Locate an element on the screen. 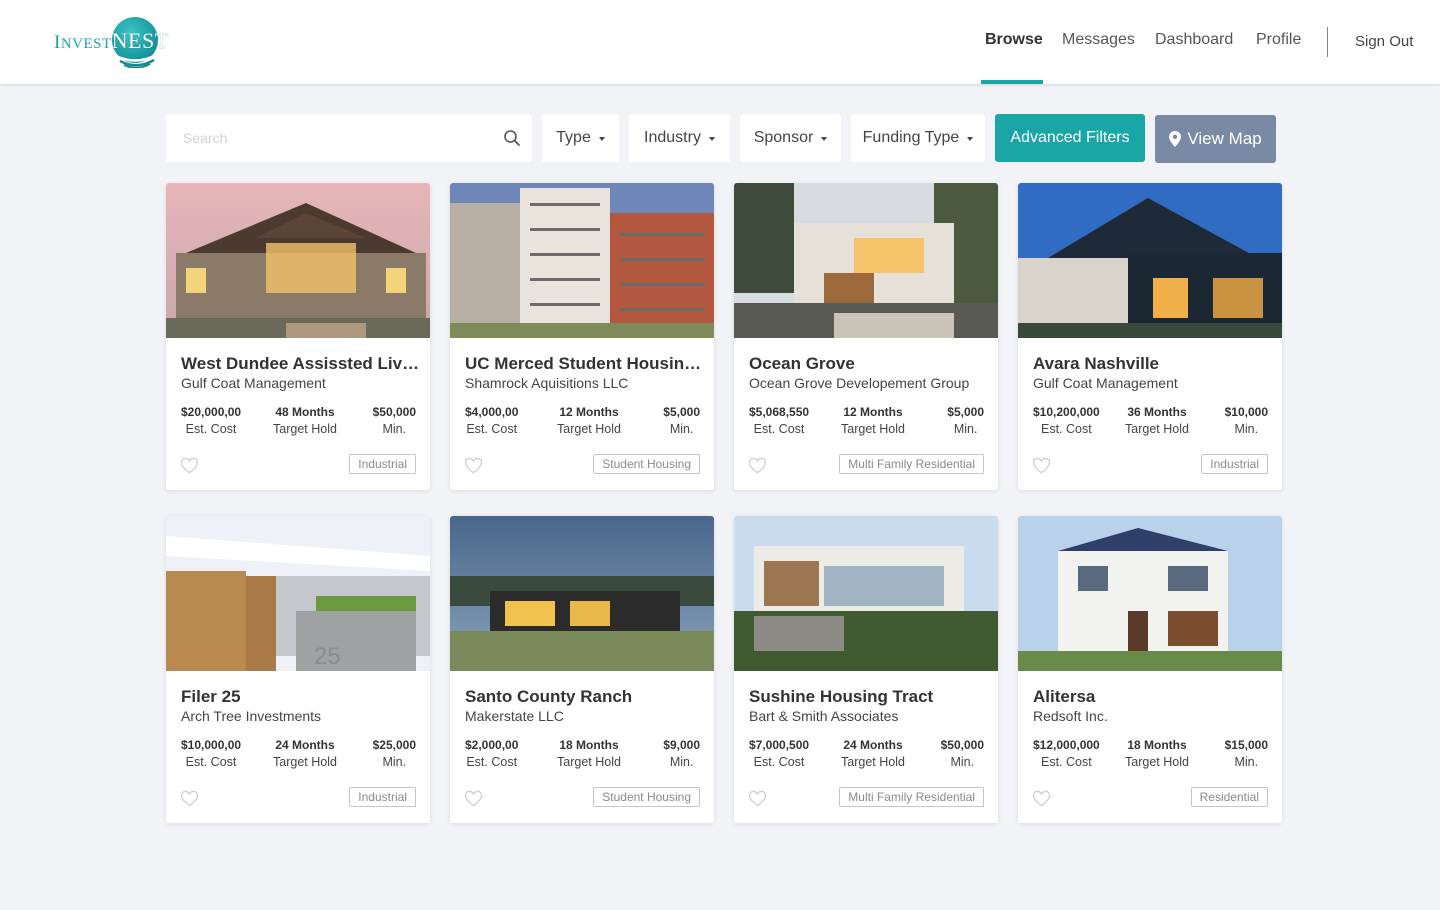 This screenshot has height=910, width=1440. target-hold-value: 18 Months is located at coordinates (589, 745).